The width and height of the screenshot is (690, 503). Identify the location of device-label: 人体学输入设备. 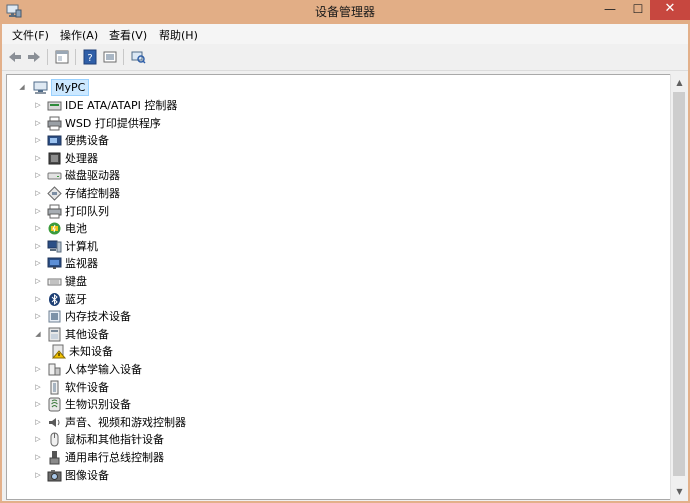
(103, 369).